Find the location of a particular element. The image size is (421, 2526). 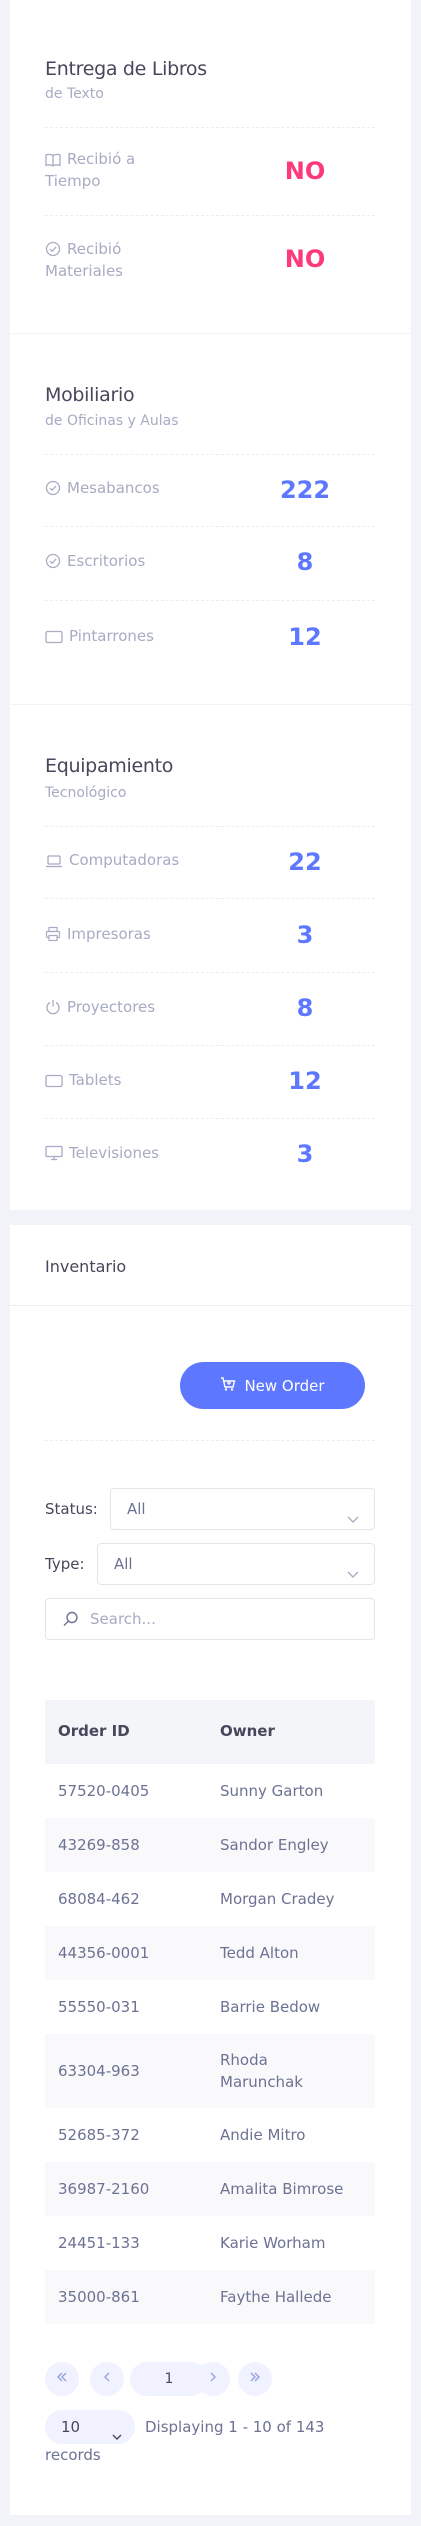

owner-cell: Sandor Engley is located at coordinates (274, 1845).